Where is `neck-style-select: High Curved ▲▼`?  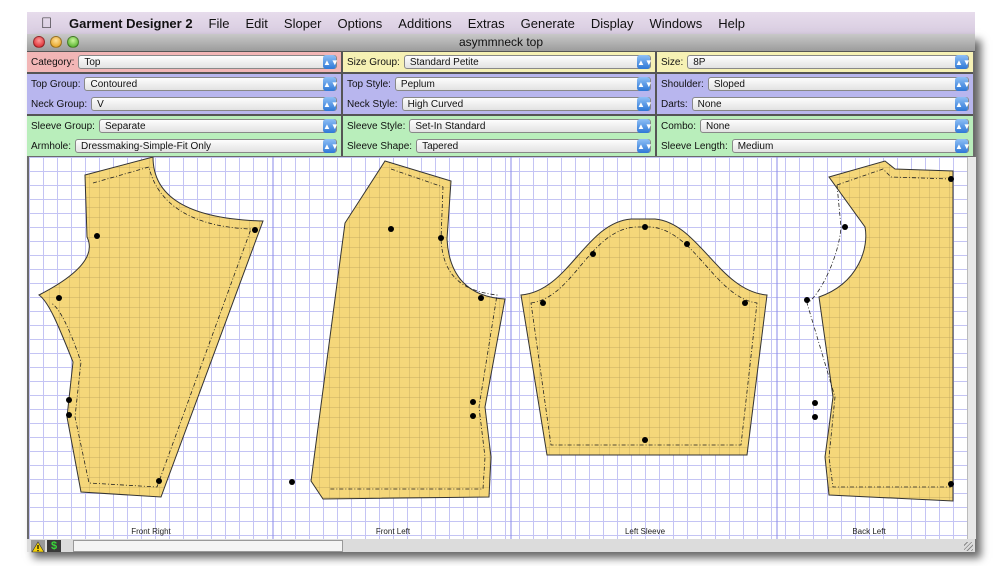 neck-style-select: High Curved ▲▼ is located at coordinates (527, 104).